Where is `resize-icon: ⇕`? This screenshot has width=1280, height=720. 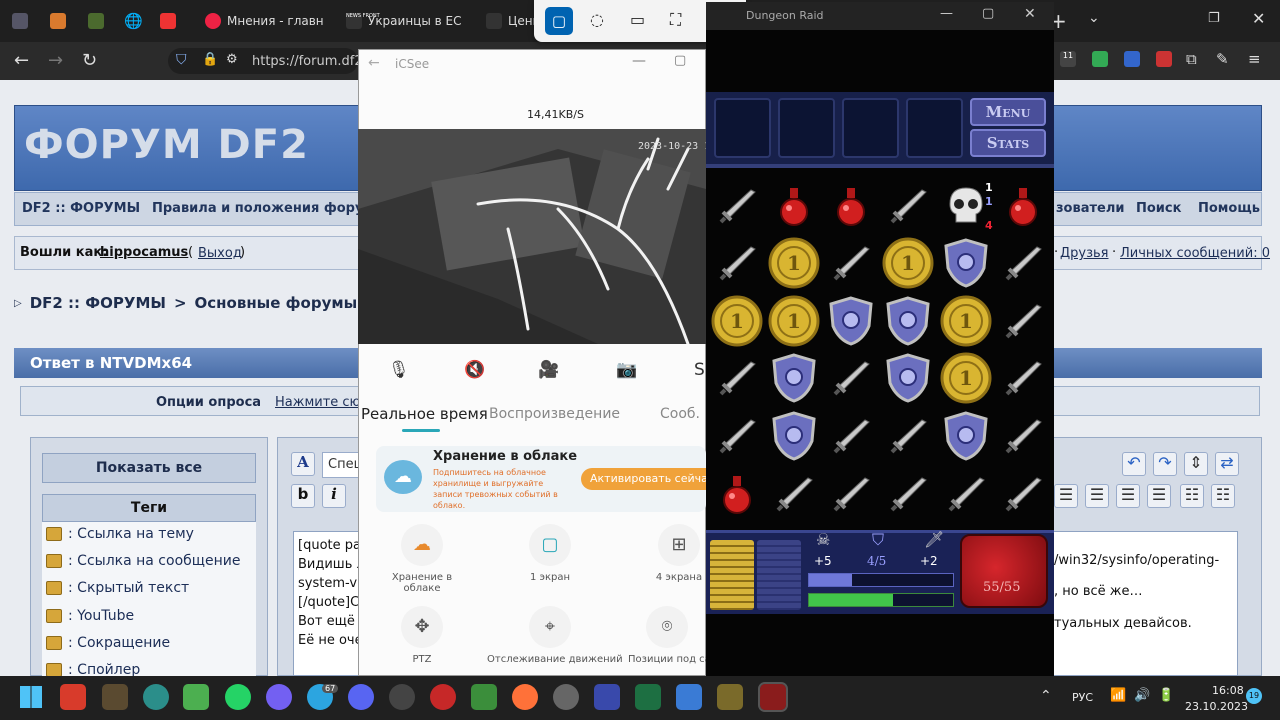
resize-icon: ⇕ is located at coordinates (1196, 464).